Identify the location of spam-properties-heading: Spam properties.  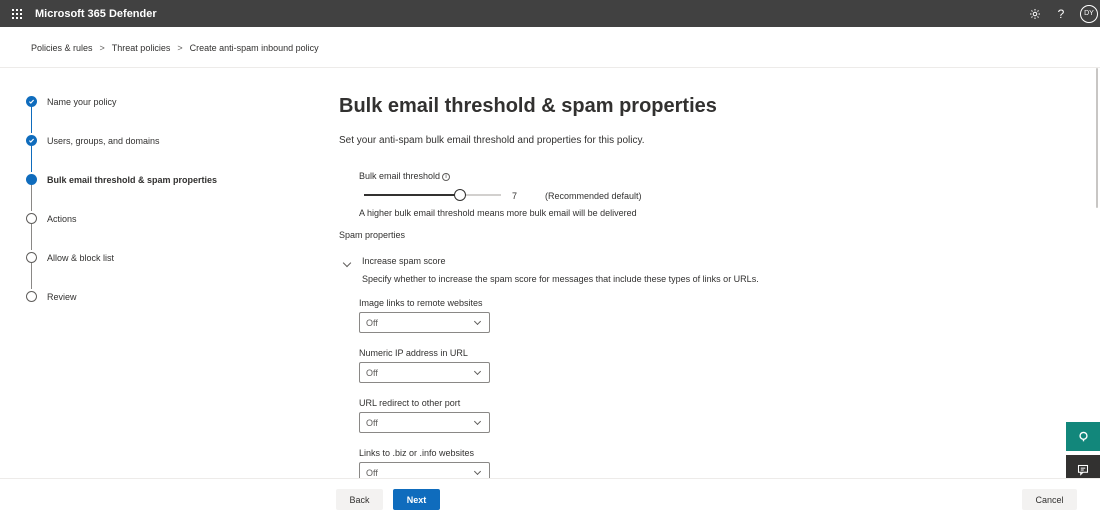
(372, 235).